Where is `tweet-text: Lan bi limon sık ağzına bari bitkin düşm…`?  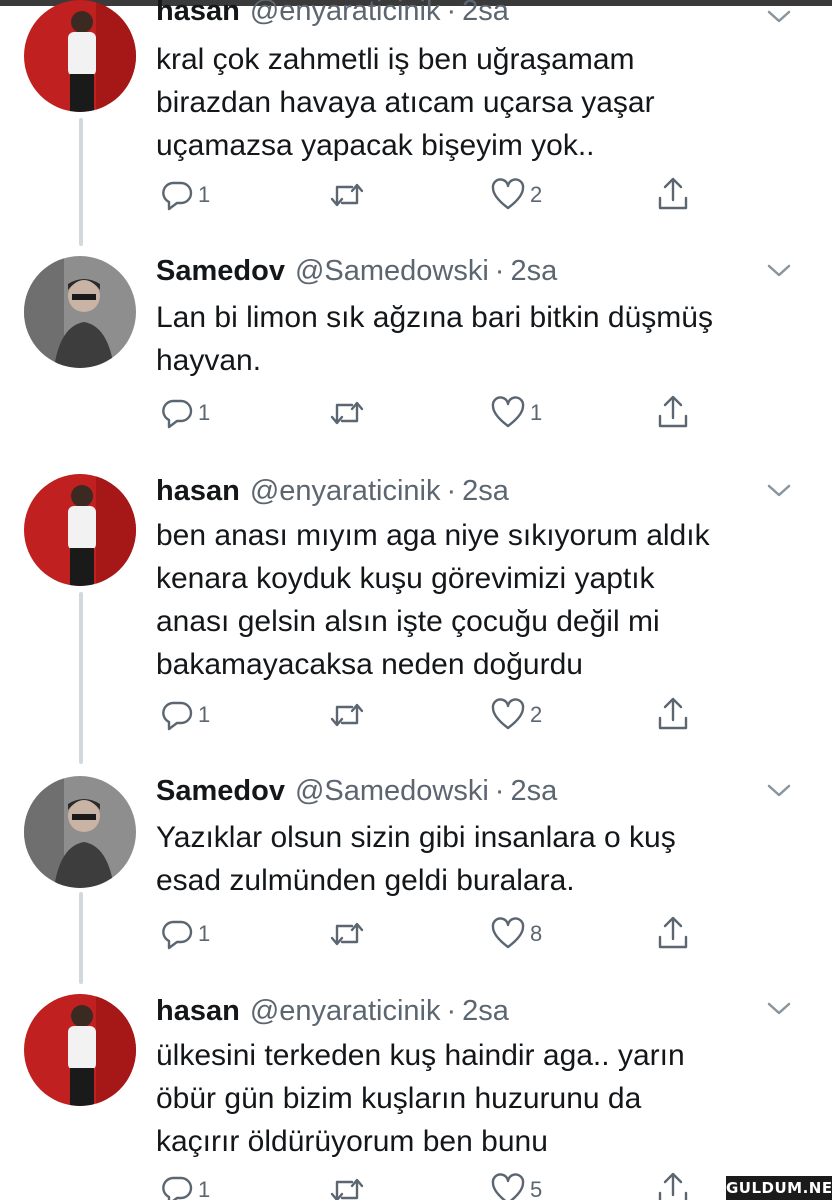 tweet-text: Lan bi limon sık ağzına bari bitkin düşm… is located at coordinates (476, 339).